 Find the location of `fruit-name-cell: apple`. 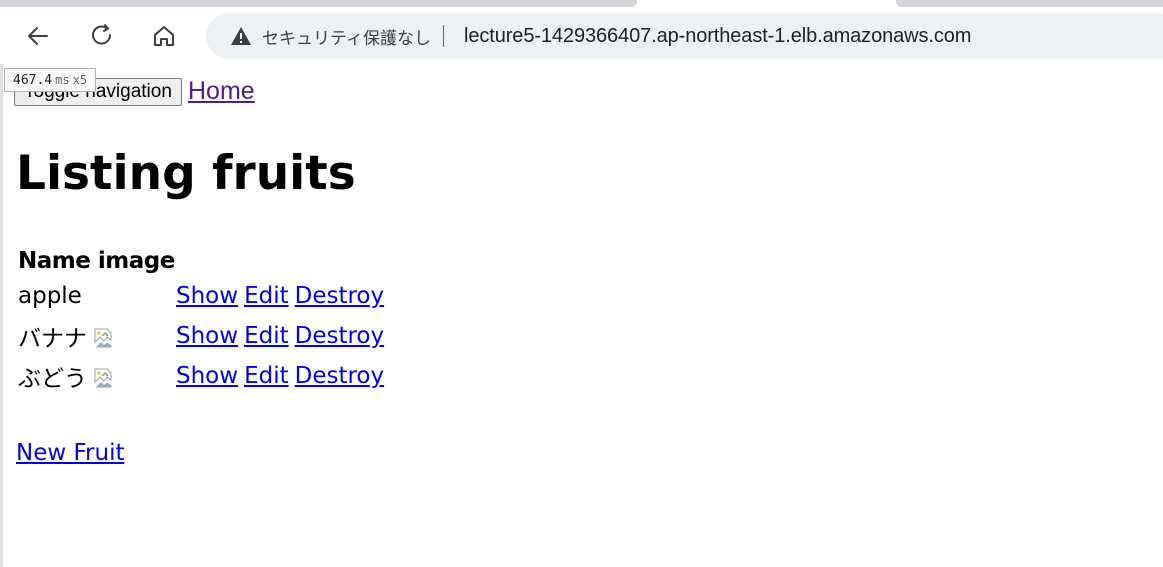

fruit-name-cell: apple is located at coordinates (97, 296).